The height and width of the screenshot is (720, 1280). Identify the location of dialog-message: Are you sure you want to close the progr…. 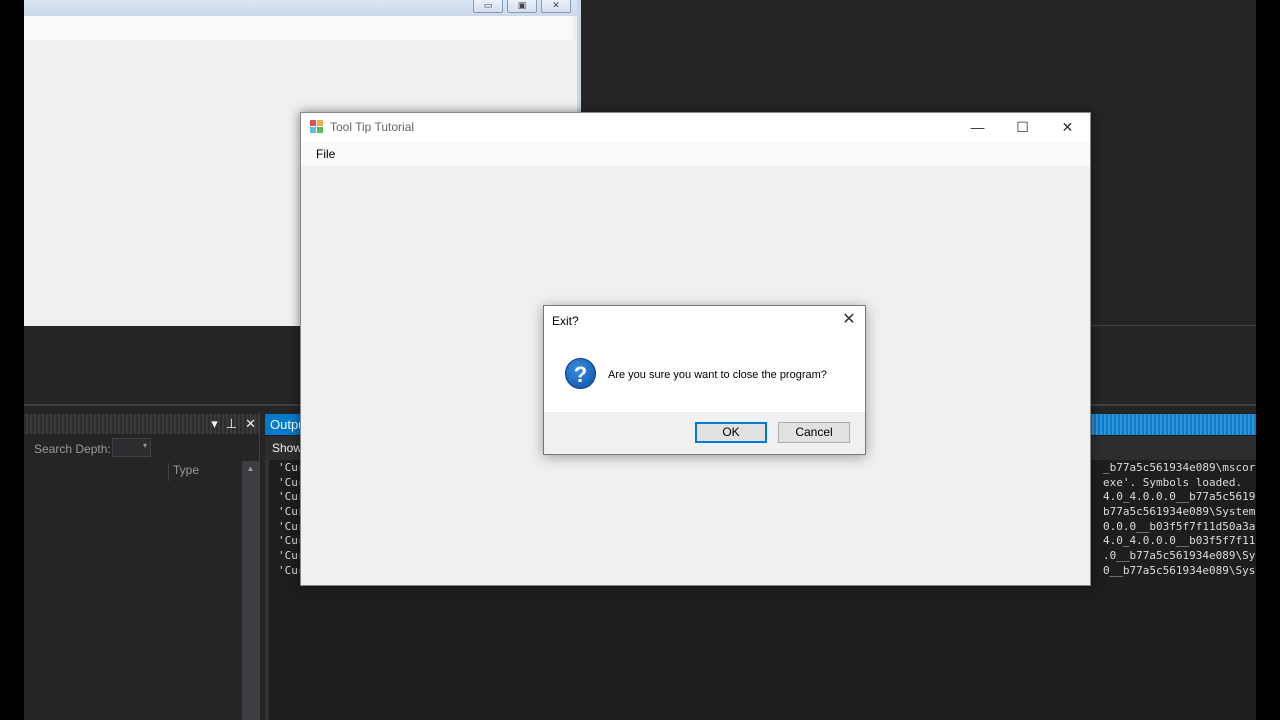
(717, 375).